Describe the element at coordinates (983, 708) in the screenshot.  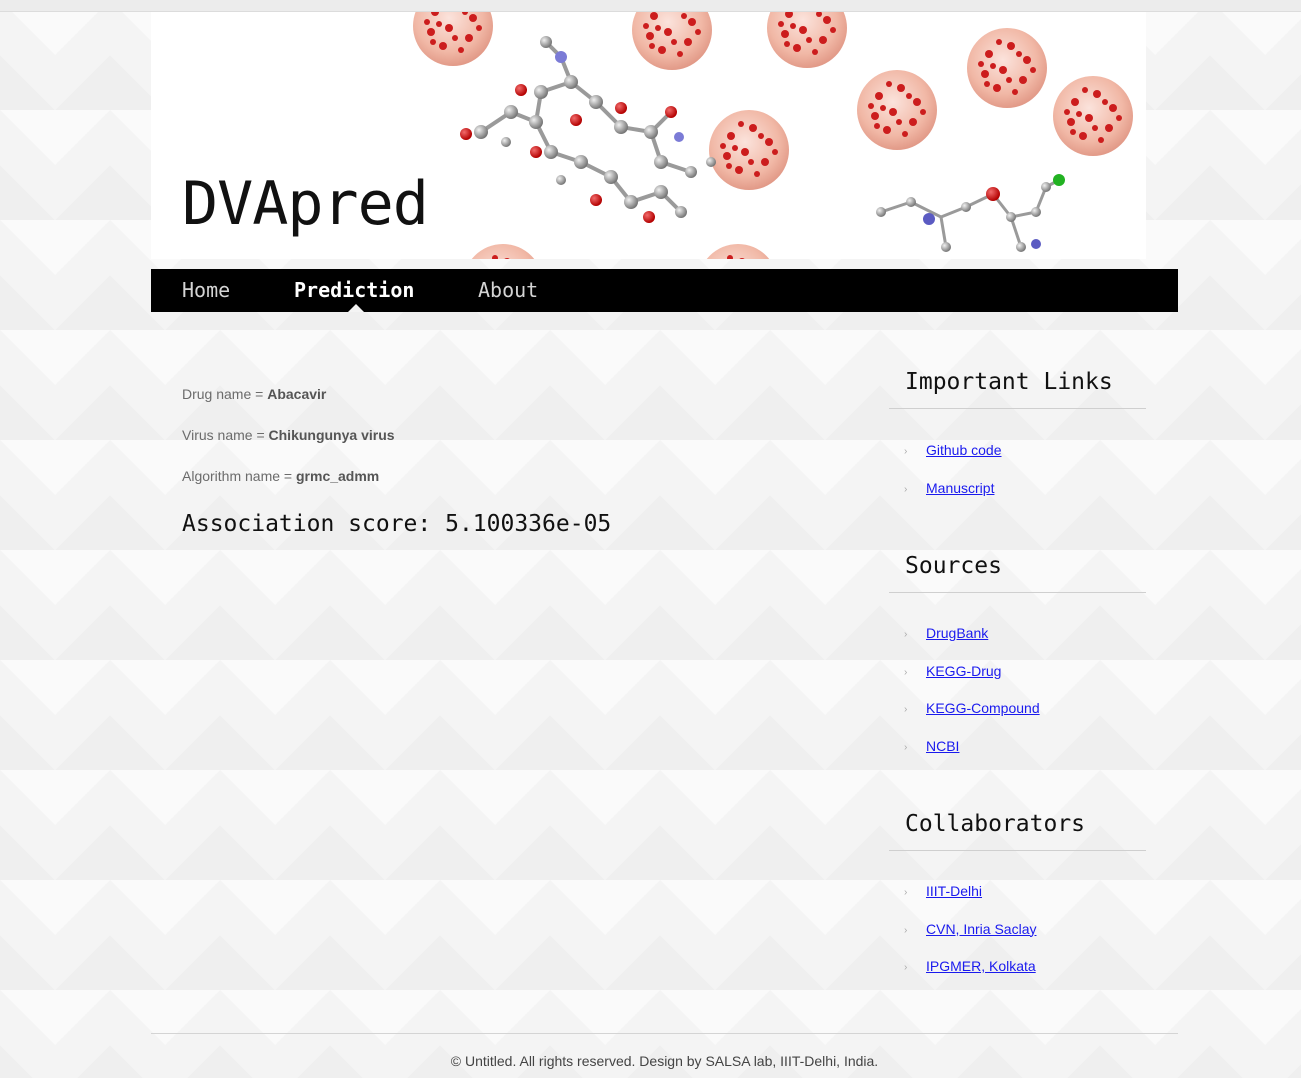
I see `link-kegg-compound: KEGG-Compound` at that location.